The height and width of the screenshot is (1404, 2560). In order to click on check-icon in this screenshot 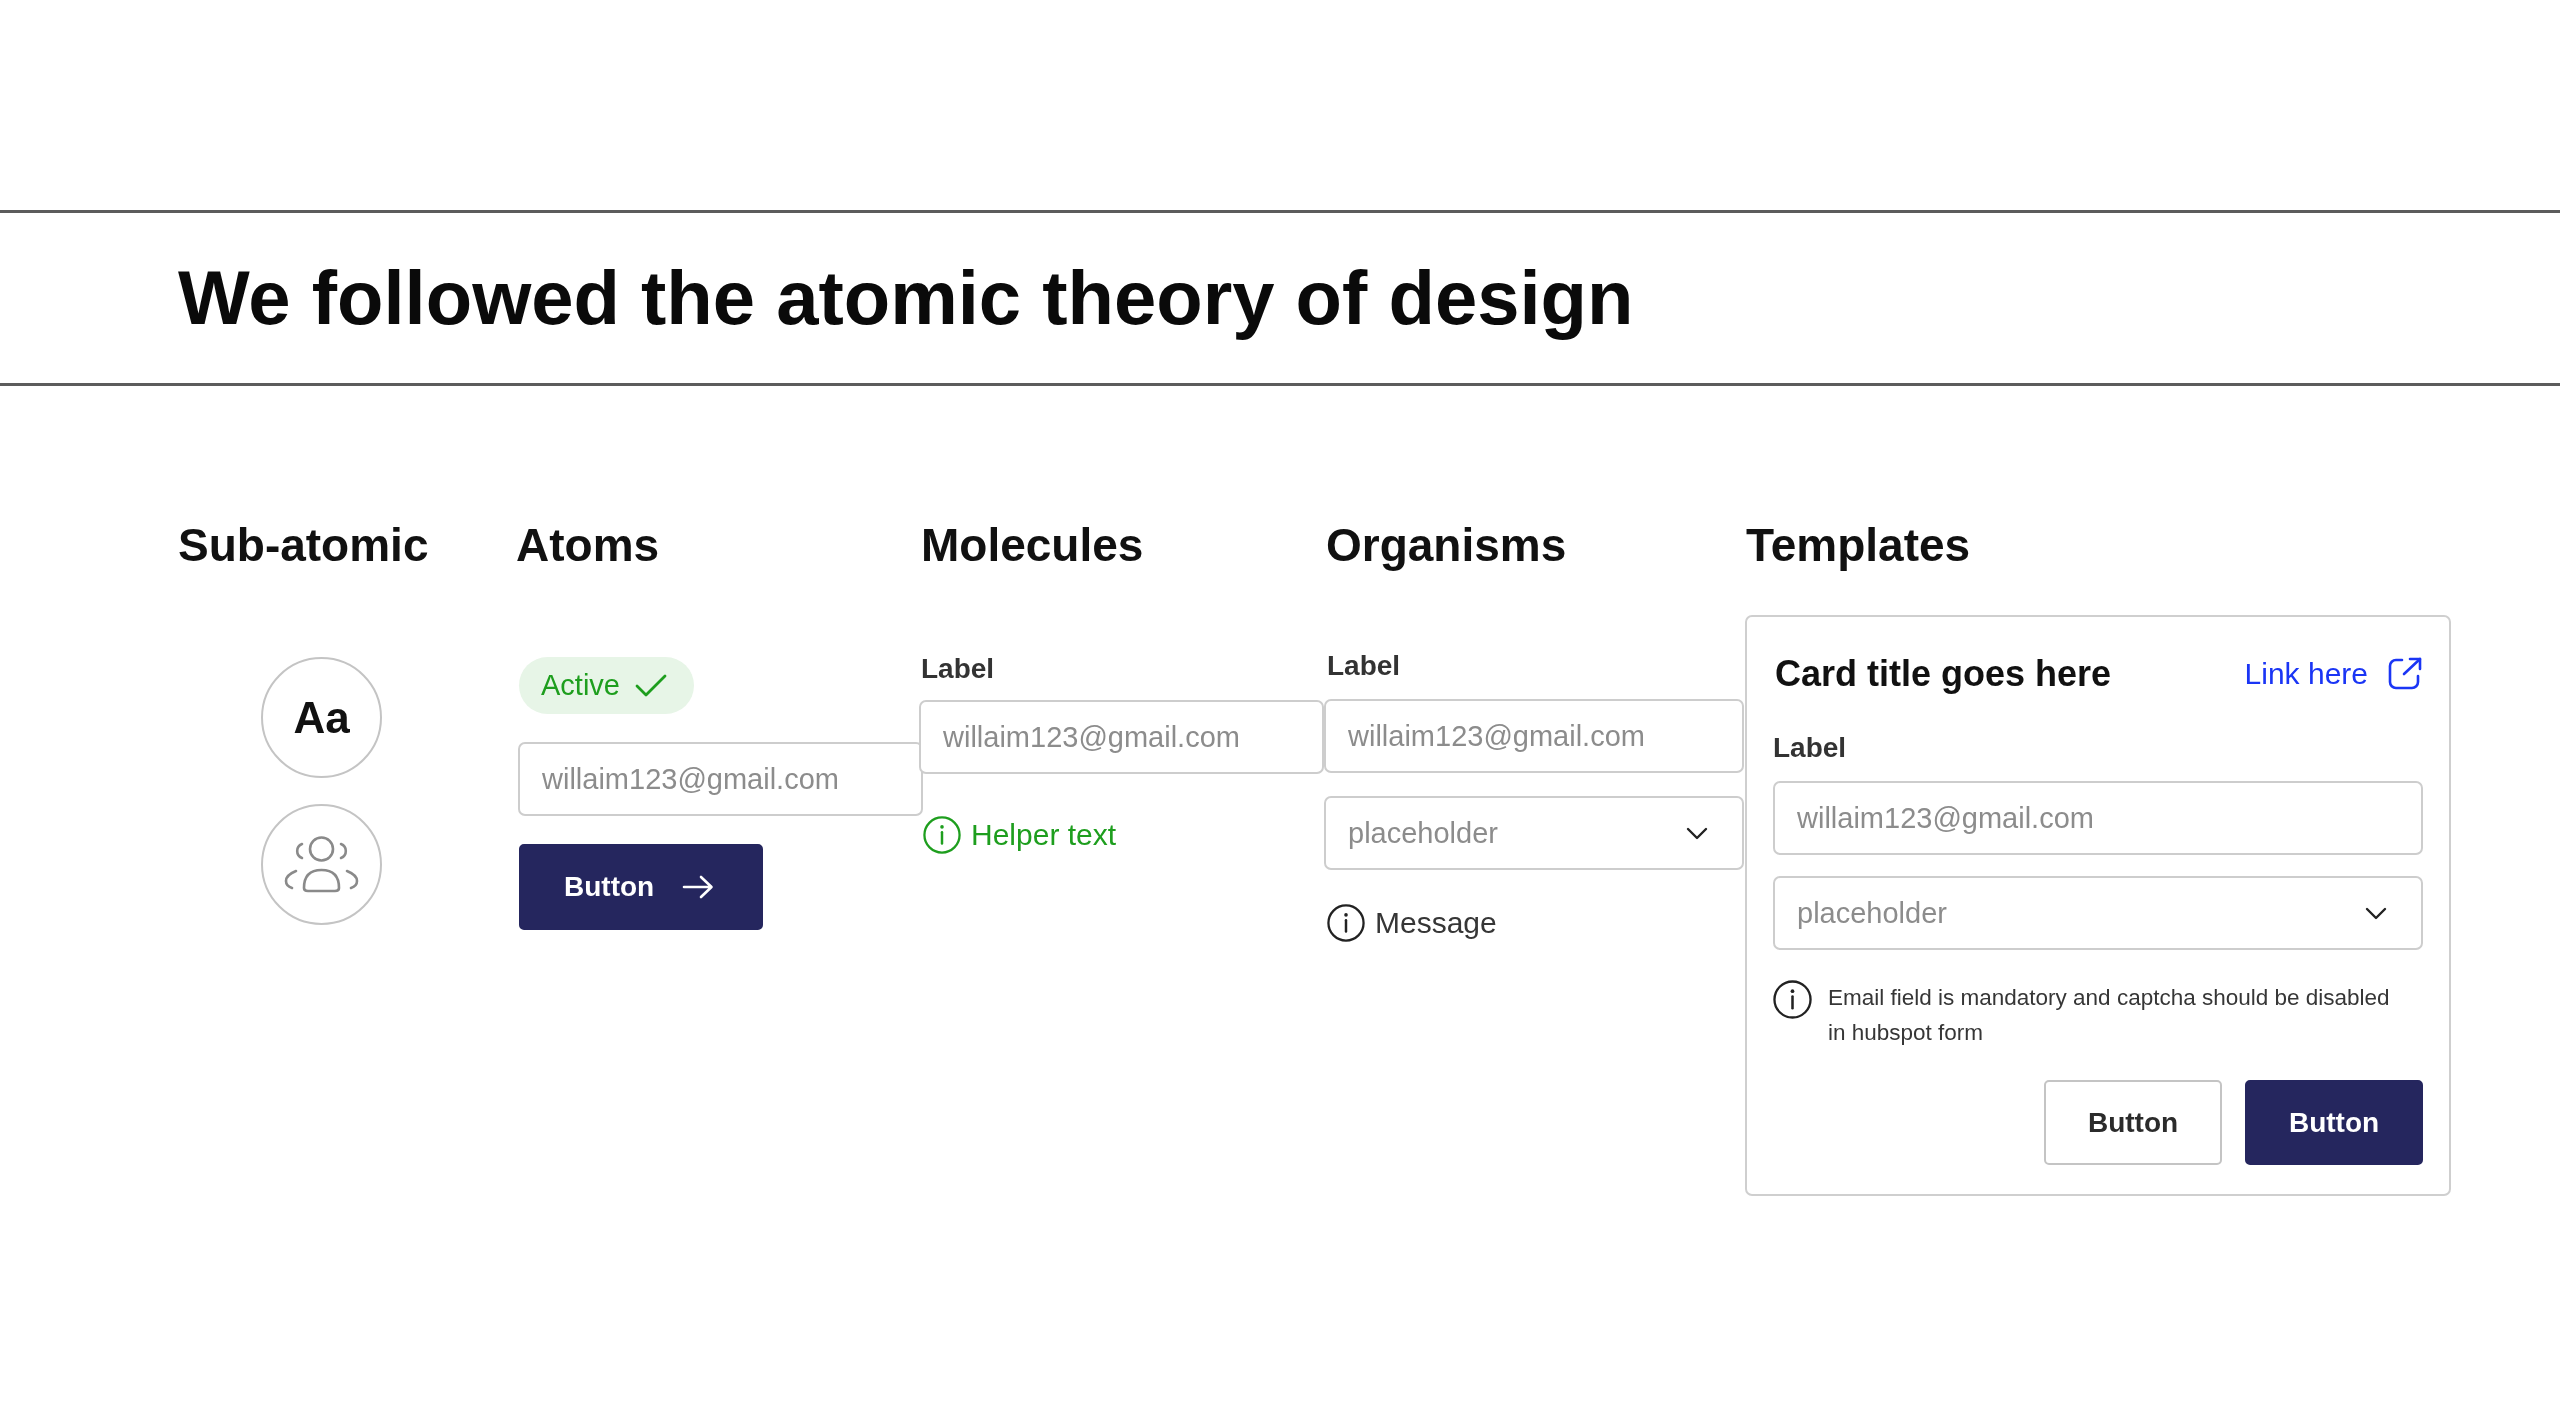, I will do `click(651, 685)`.